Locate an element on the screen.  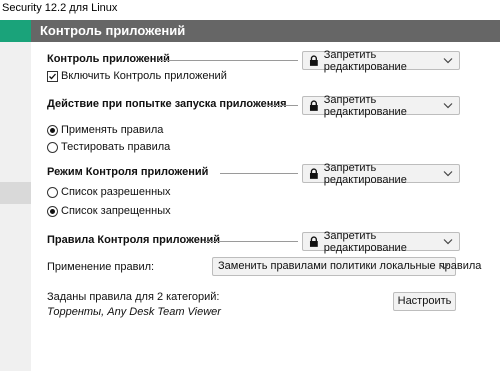
radio-label: Список разрешенных is located at coordinates (116, 192).